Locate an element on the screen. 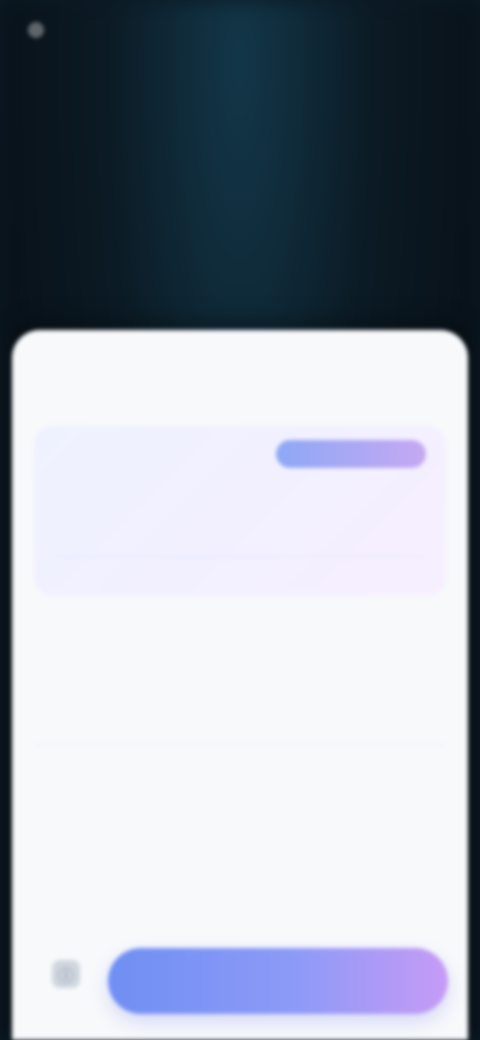  divider is located at coordinates (240, 744).